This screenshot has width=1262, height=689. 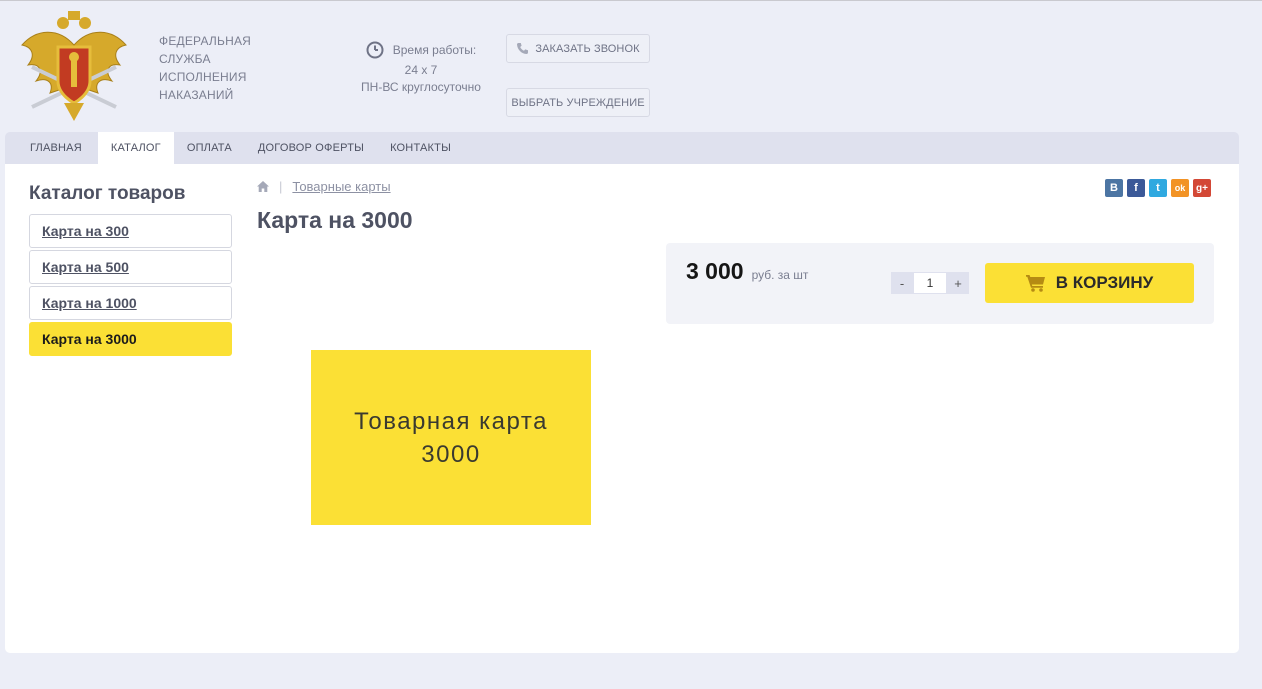 What do you see at coordinates (451, 437) in the screenshot?
I see `product-image: Товарная карта 3000` at bounding box center [451, 437].